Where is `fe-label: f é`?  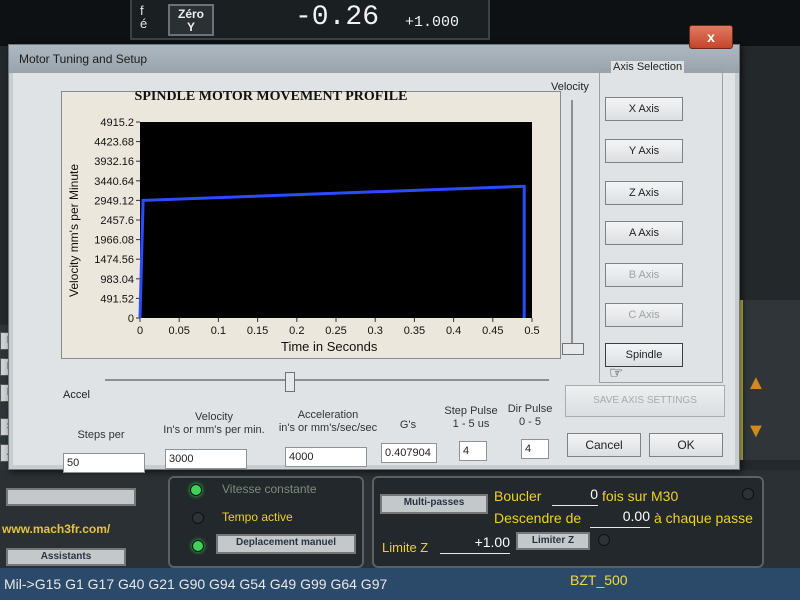
fe-label: f é is located at coordinates (144, 17).